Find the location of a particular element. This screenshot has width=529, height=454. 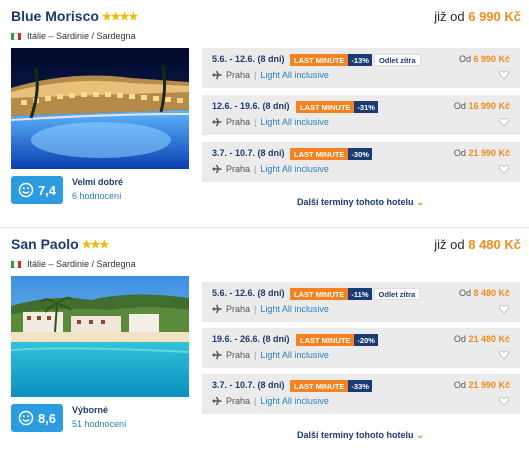

term-badges: LAST MINUTE -20% is located at coordinates (337, 340).